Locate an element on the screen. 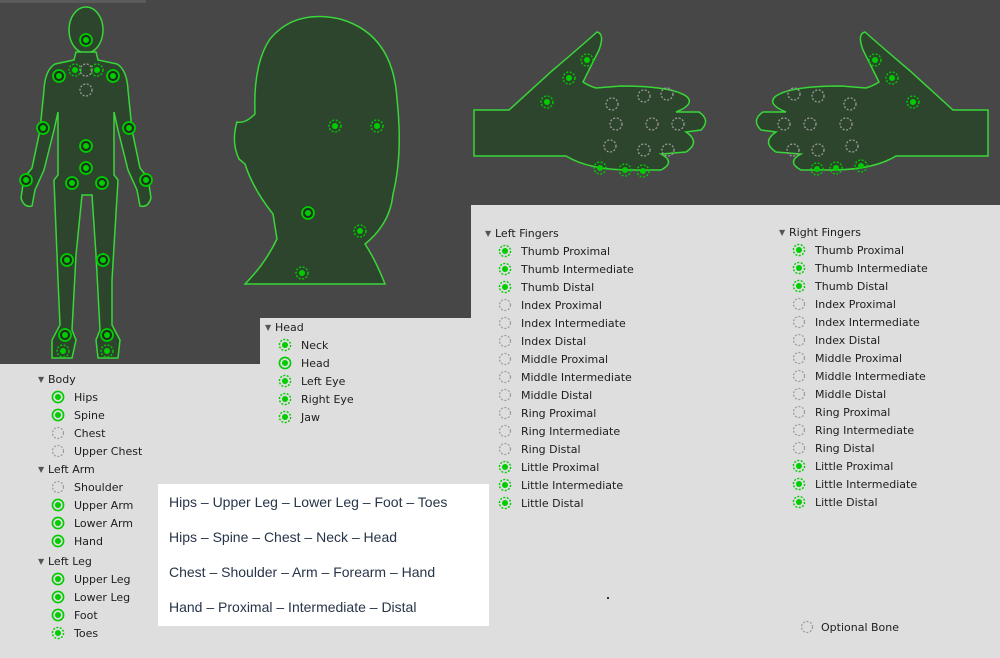 This screenshot has height=658, width=1000. bone-row: Head is located at coordinates (304, 364).